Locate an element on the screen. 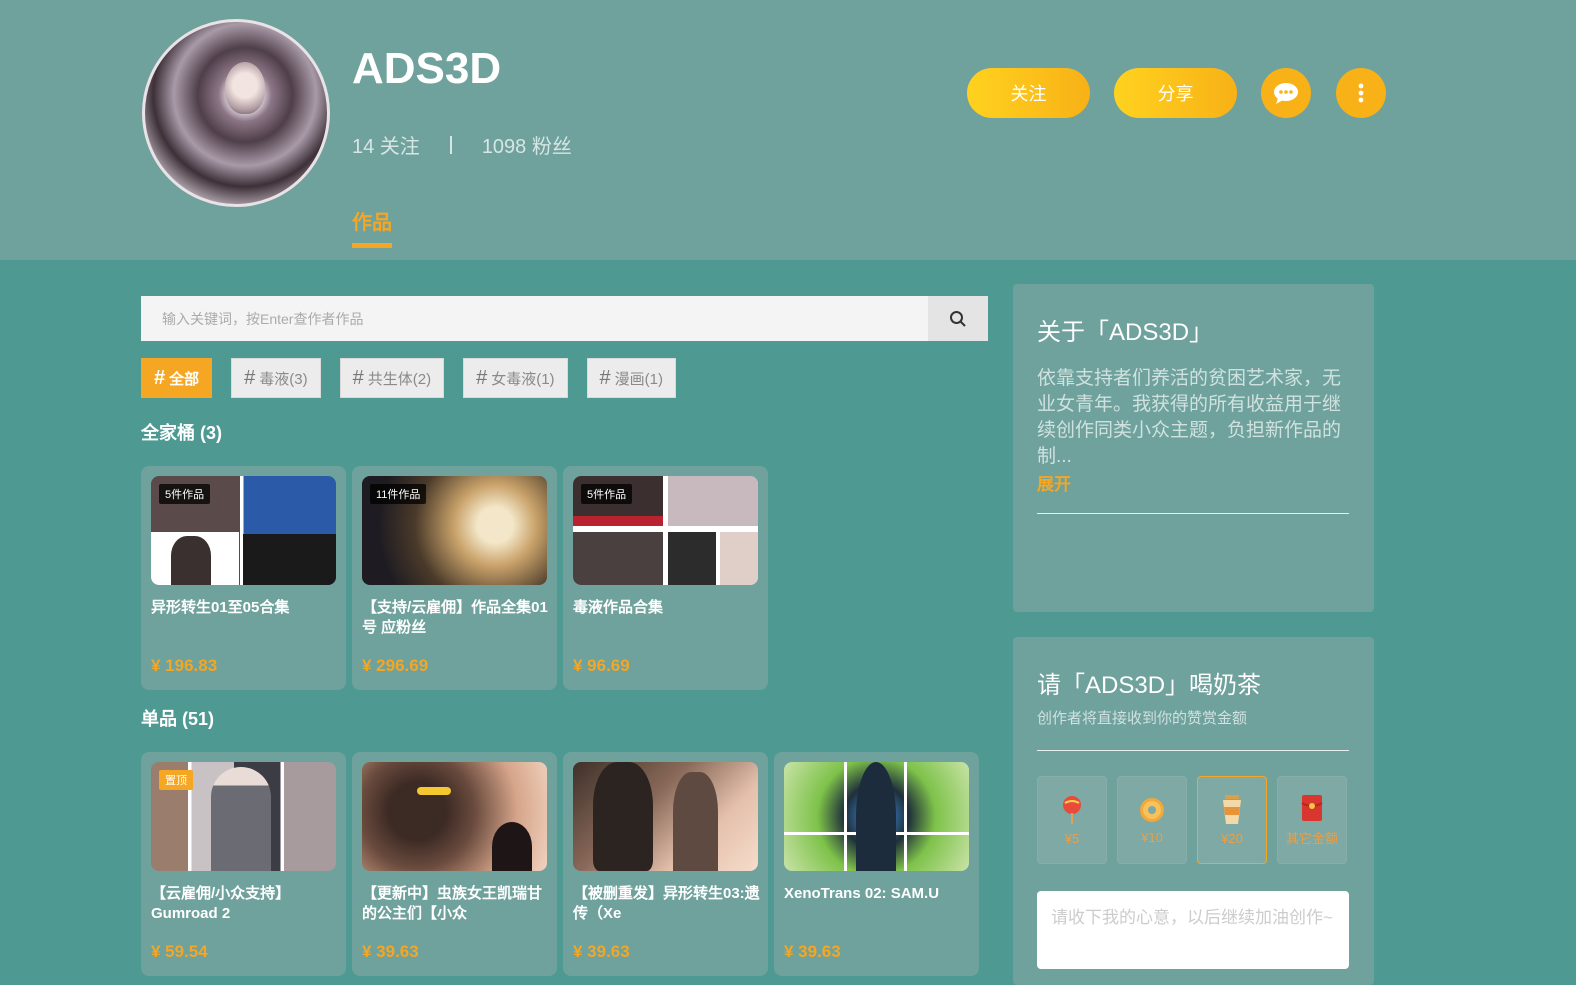  more-vertical-icon is located at coordinates (1361, 93).